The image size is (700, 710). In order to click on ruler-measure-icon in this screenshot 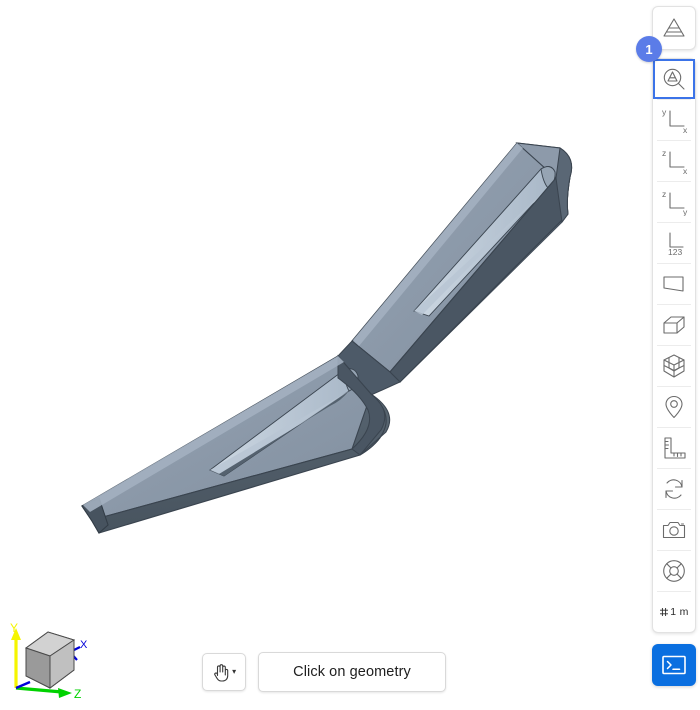, I will do `click(675, 448)`.